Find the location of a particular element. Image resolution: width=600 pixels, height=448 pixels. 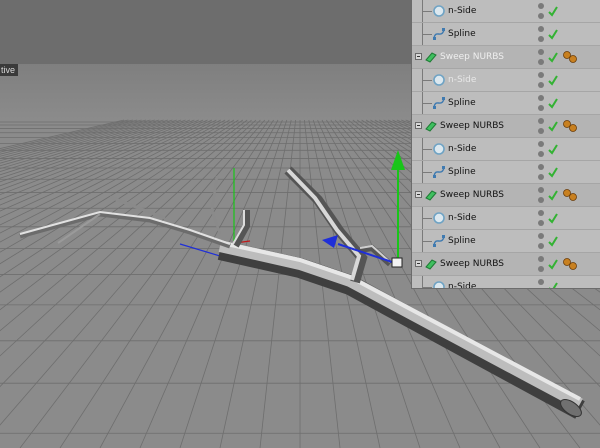

viewport-name-label: tive is located at coordinates (9, 70).